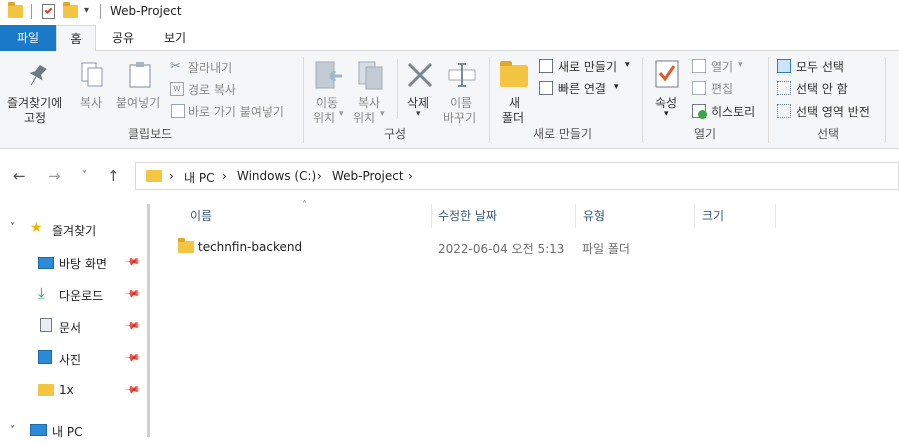  Describe the element at coordinates (250, 247) in the screenshot. I see `file-name: technfin-backend` at that location.